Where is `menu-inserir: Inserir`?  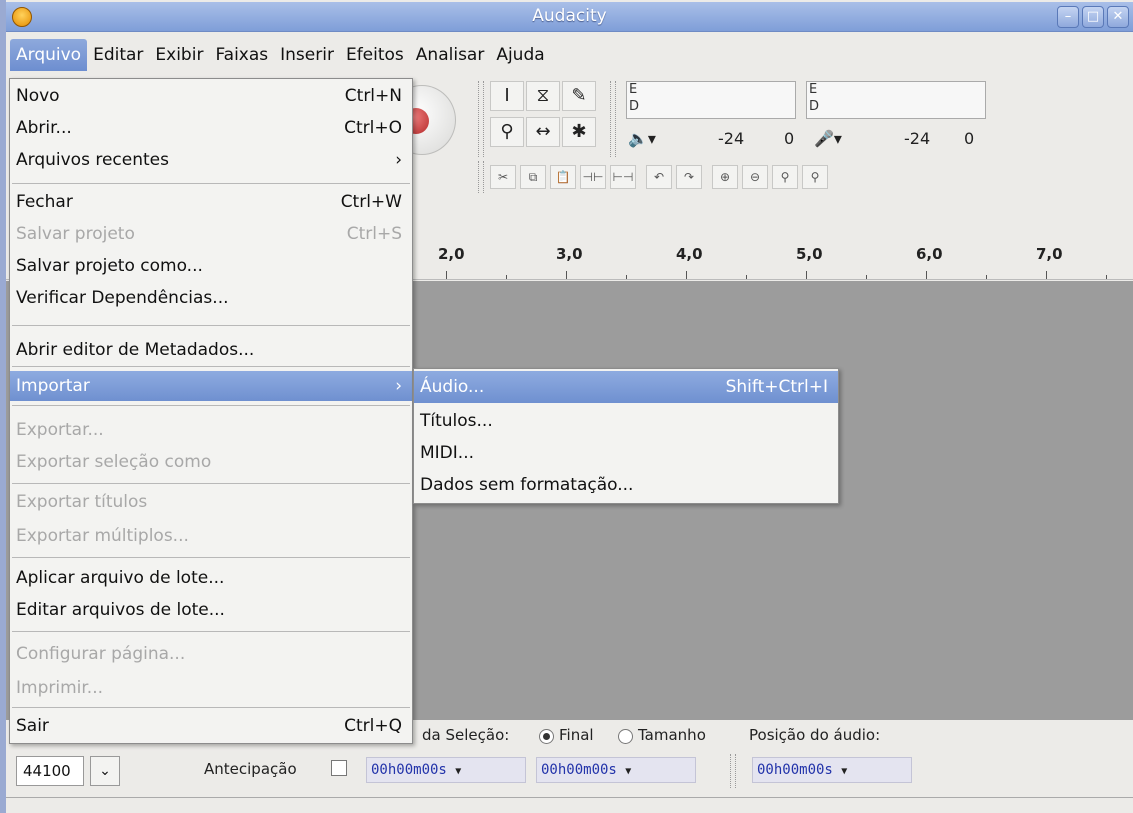
menu-inserir: Inserir is located at coordinates (307, 55).